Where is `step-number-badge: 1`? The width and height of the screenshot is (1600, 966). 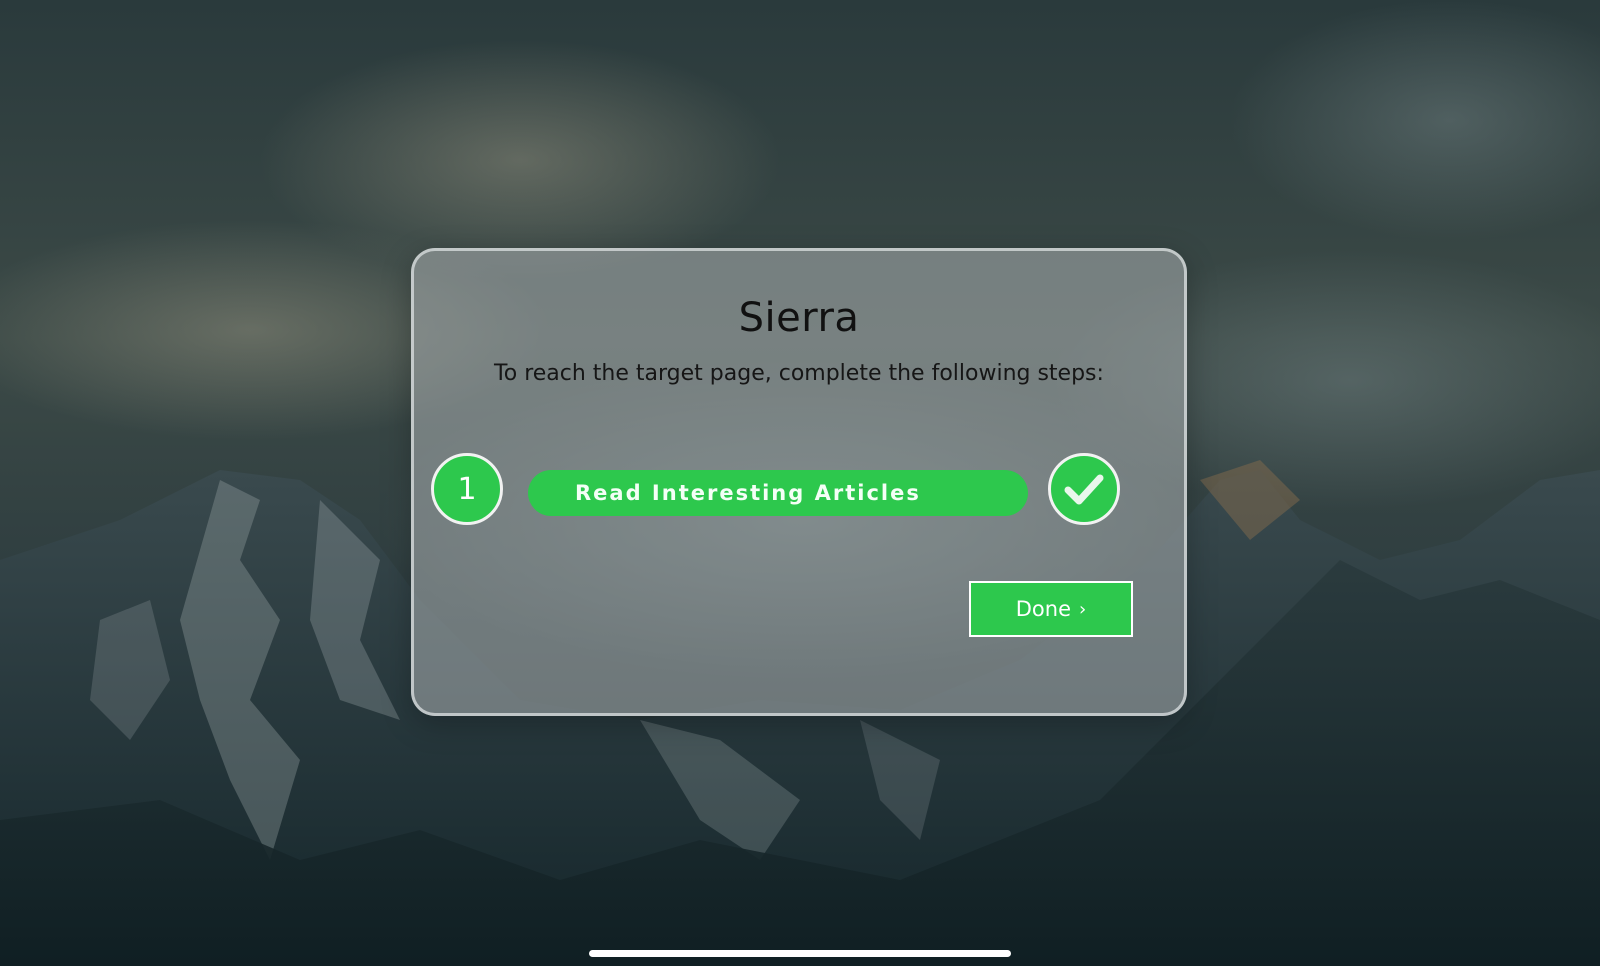 step-number-badge: 1 is located at coordinates (467, 489).